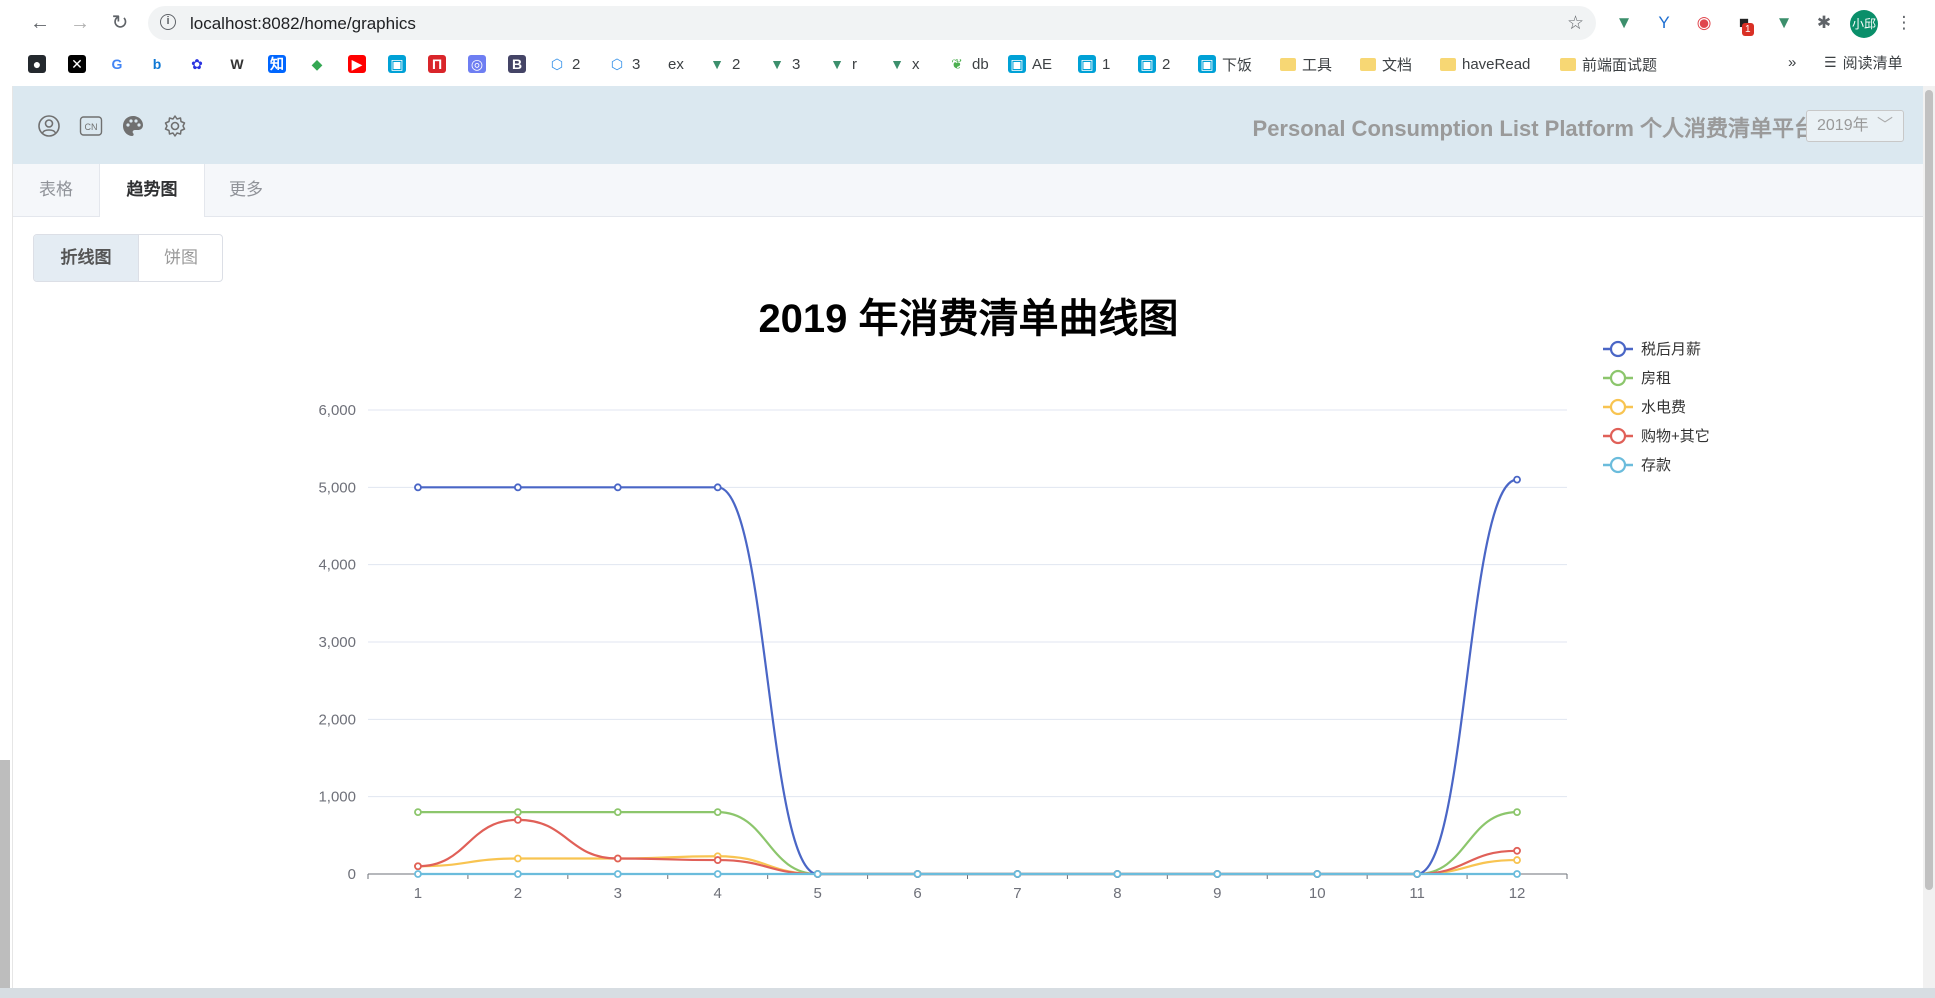 This screenshot has height=998, width=1935. What do you see at coordinates (352, 874) in the screenshot?
I see `y-tick-label: 0` at bounding box center [352, 874].